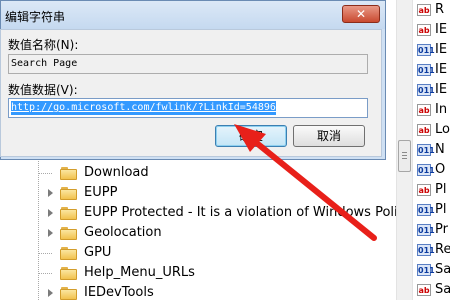  What do you see at coordinates (442, 249) in the screenshot?
I see `value-name: Re` at bounding box center [442, 249].